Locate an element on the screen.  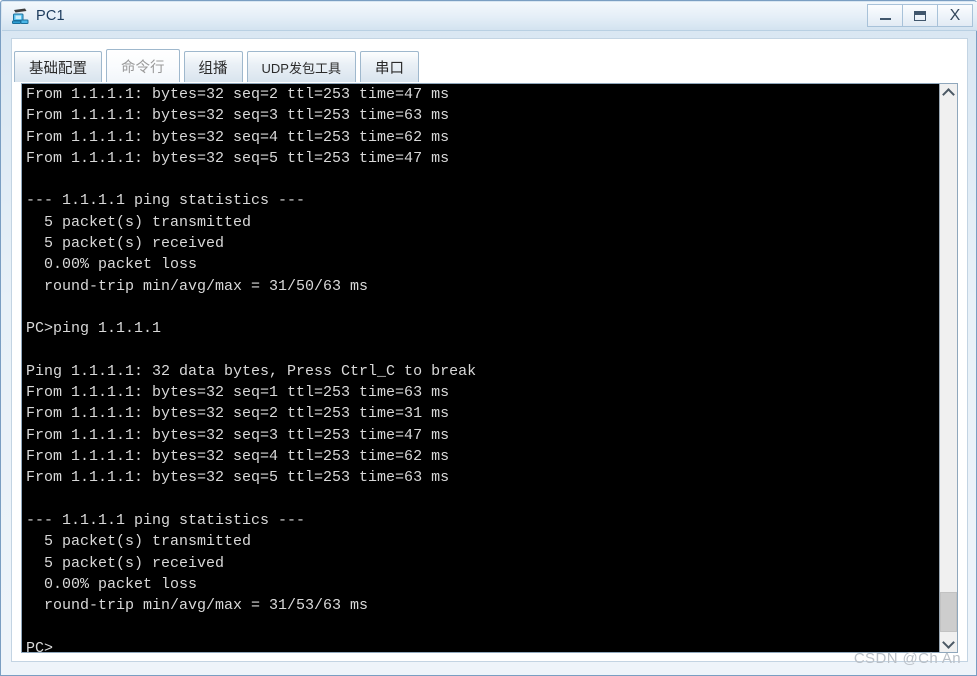
tab-label: UDP发包工具 is located at coordinates (301, 68).